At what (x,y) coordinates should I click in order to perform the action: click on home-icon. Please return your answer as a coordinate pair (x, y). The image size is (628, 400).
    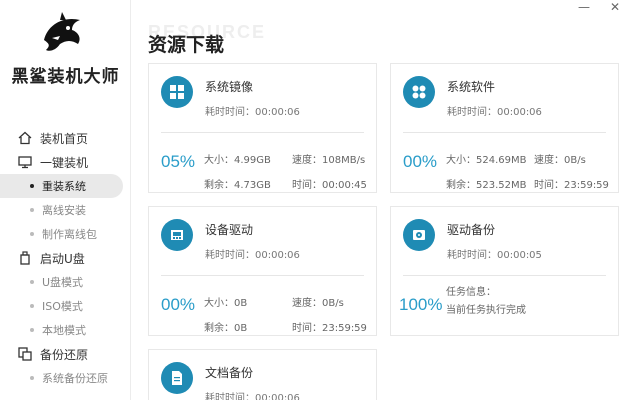
    Looking at the image, I should click on (25, 138).